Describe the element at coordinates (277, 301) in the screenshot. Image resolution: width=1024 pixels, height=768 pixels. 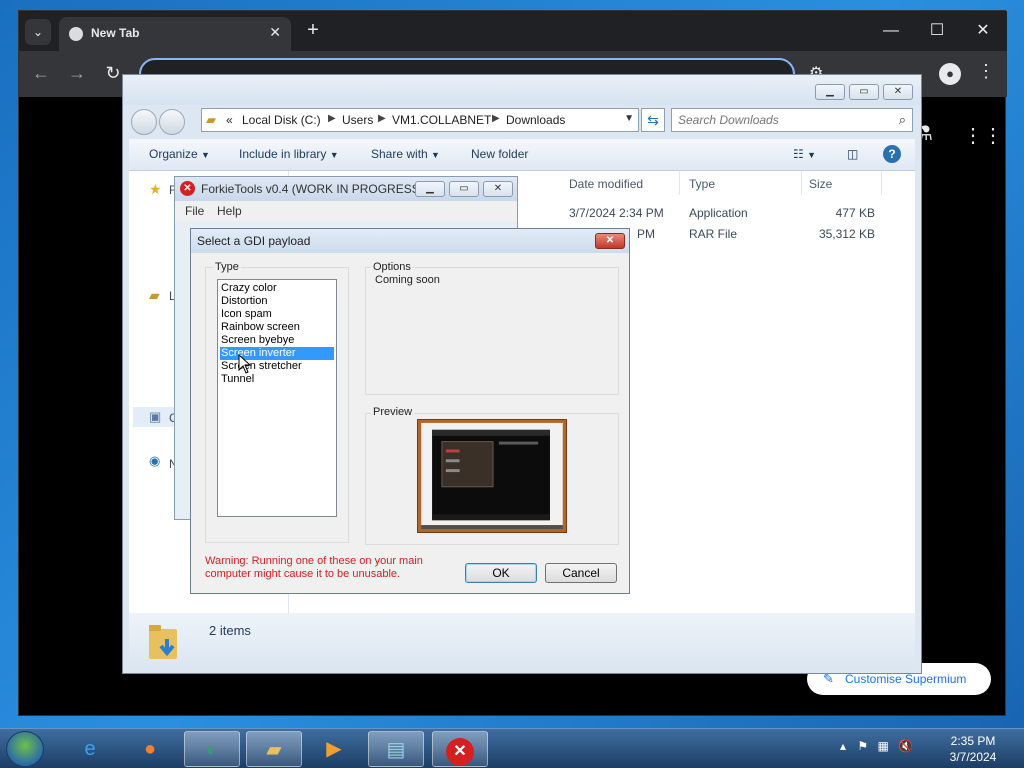
I see `list-item: Distortion` at that location.